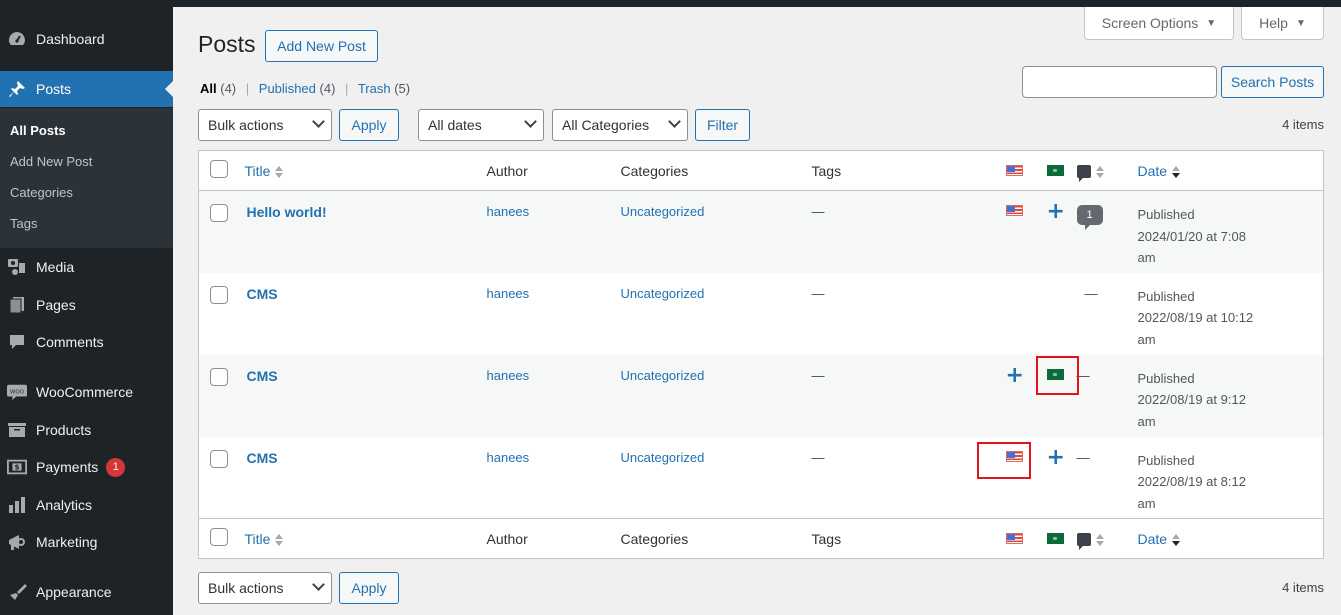 This screenshot has width=1341, height=615. I want to click on categories-filter-select: All Categories, so click(620, 125).